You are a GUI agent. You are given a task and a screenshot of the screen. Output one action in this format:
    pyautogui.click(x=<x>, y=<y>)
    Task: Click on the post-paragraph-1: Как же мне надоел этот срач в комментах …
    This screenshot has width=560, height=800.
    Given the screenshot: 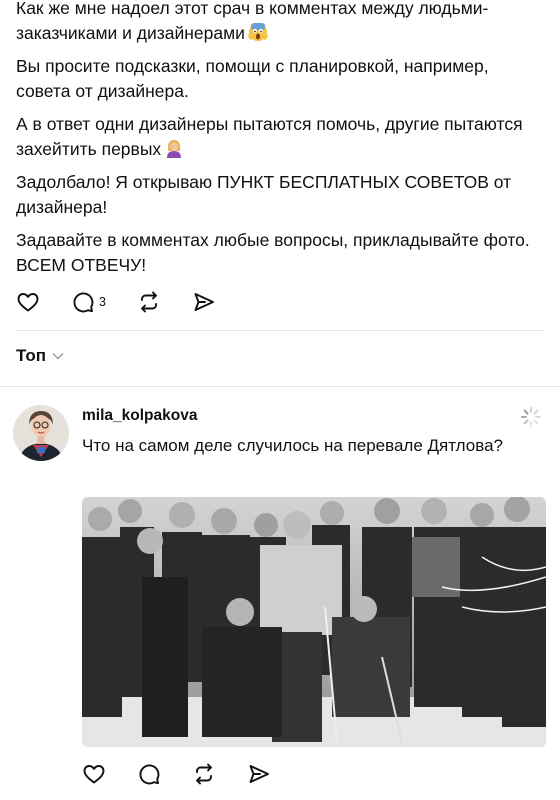 What is the action you would take?
    pyautogui.click(x=252, y=21)
    